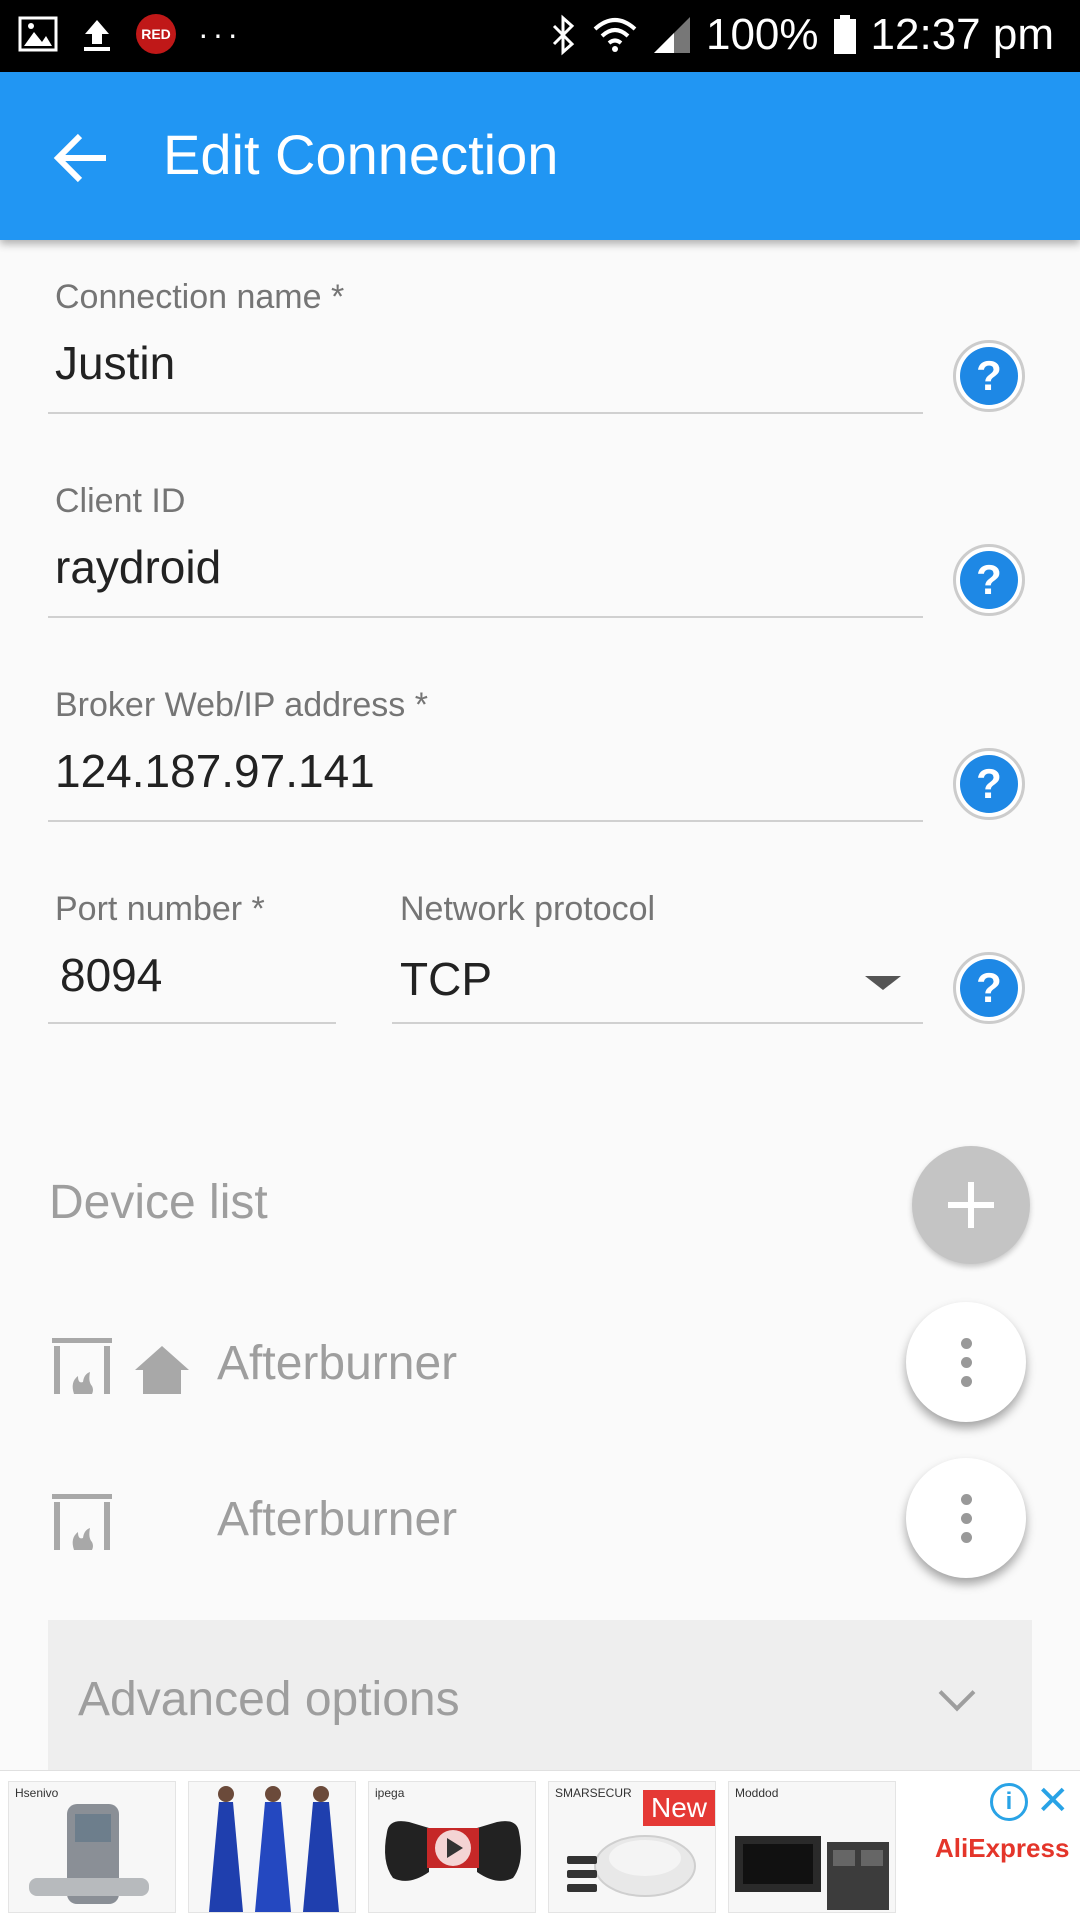 The width and height of the screenshot is (1080, 1920). What do you see at coordinates (812, 1873) in the screenshot?
I see `car-stereo-image` at bounding box center [812, 1873].